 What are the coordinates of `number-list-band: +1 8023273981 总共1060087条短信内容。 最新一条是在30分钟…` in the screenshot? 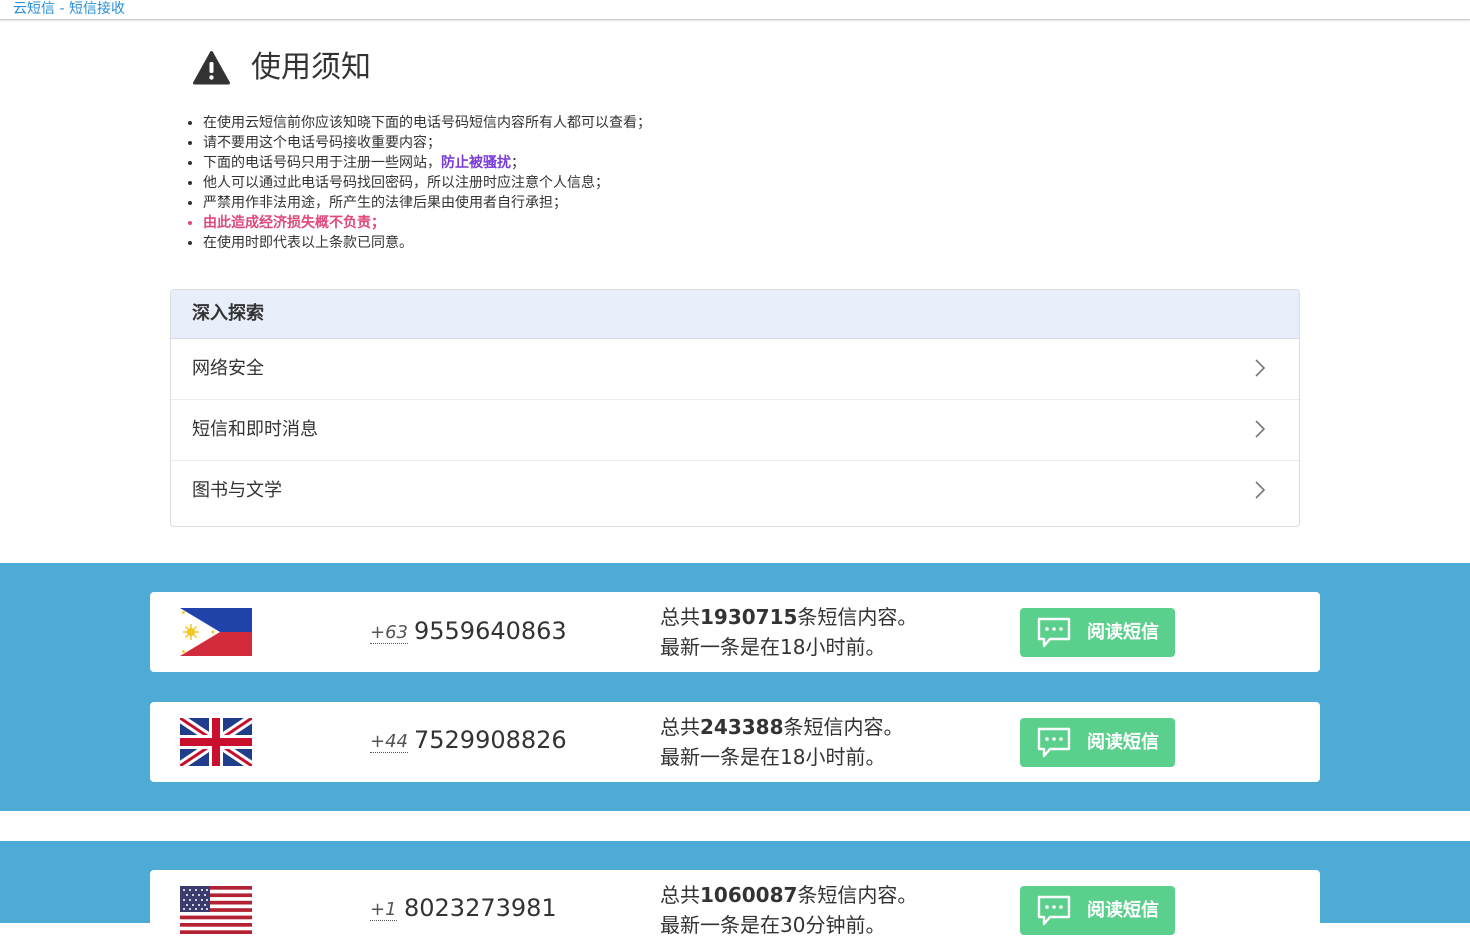 It's located at (735, 895).